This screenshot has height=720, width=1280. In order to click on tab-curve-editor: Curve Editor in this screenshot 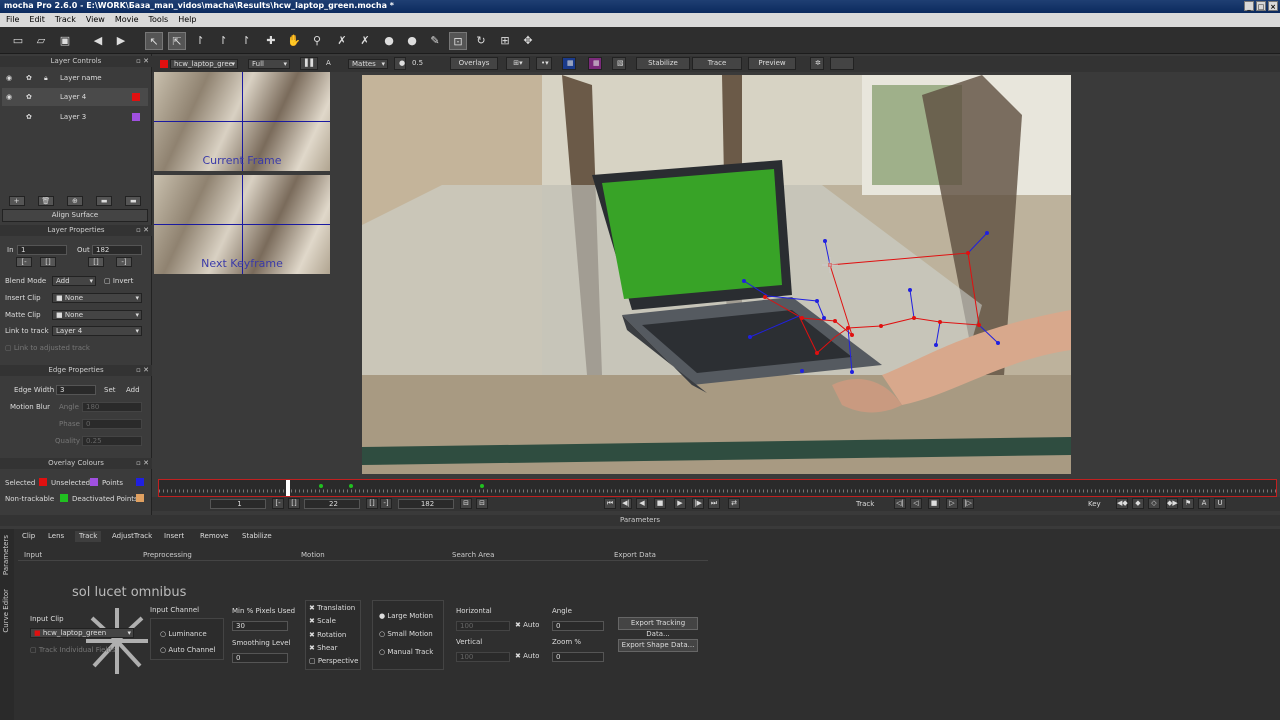, I will do `click(6, 611)`.